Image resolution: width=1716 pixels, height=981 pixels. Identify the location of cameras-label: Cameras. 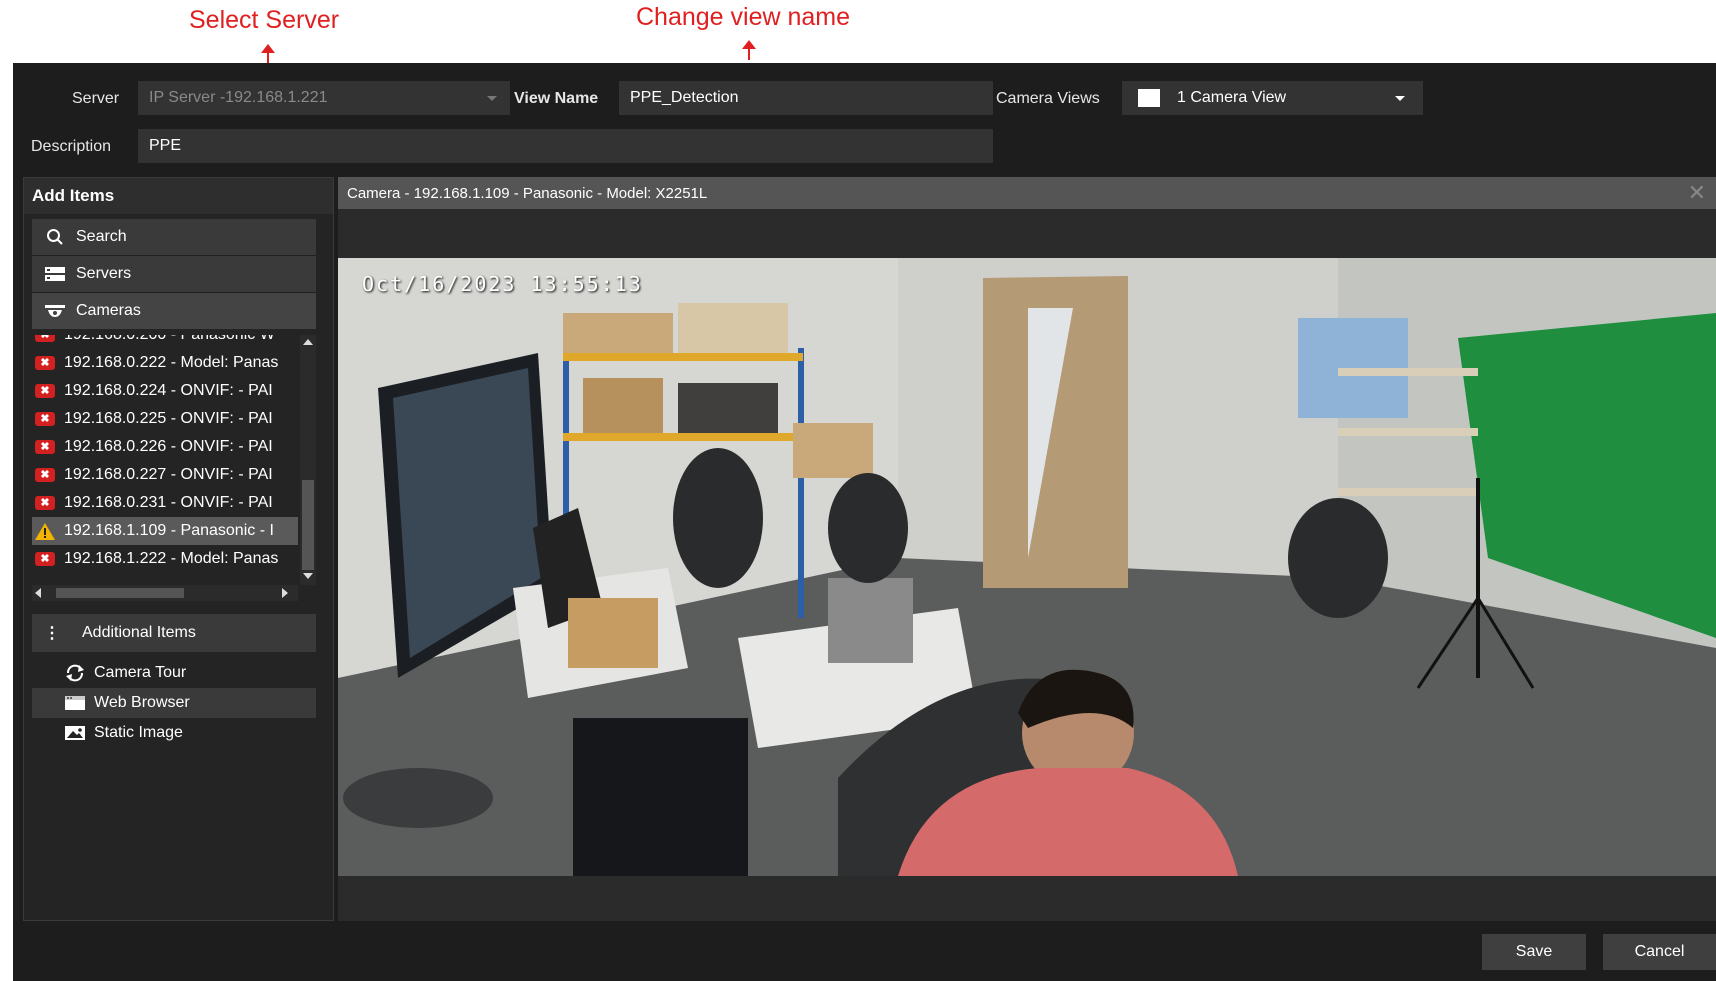
(108, 310).